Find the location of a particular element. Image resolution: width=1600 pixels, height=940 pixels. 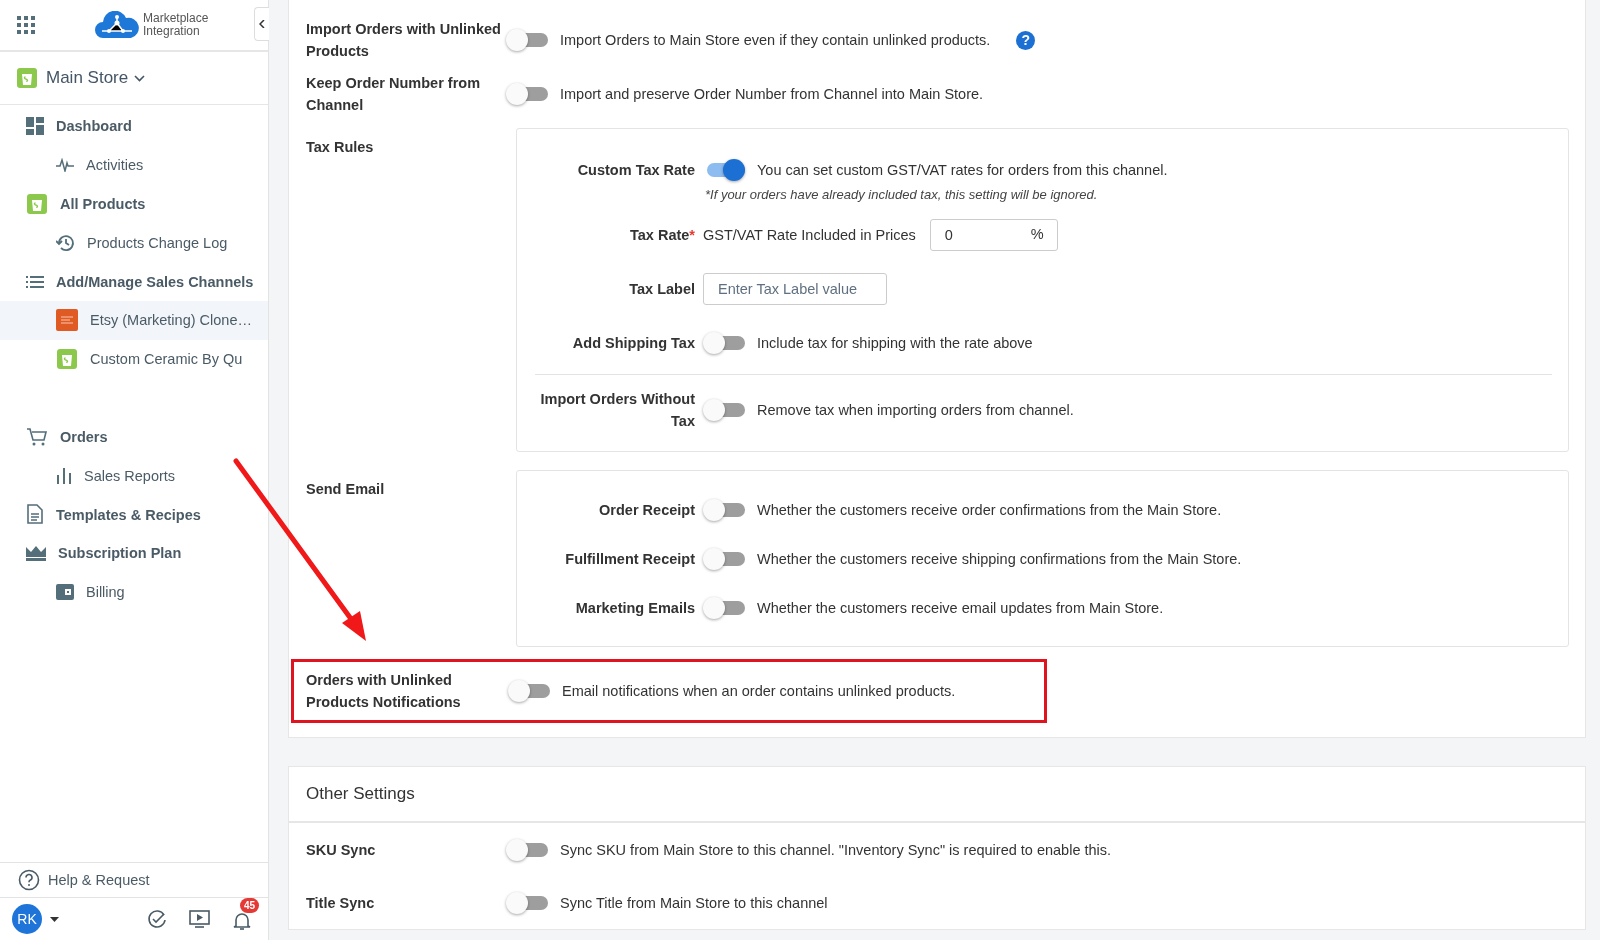

setting-description: Whether the customers receive shipping confirmations from the Main Store. is located at coordinates (999, 558).